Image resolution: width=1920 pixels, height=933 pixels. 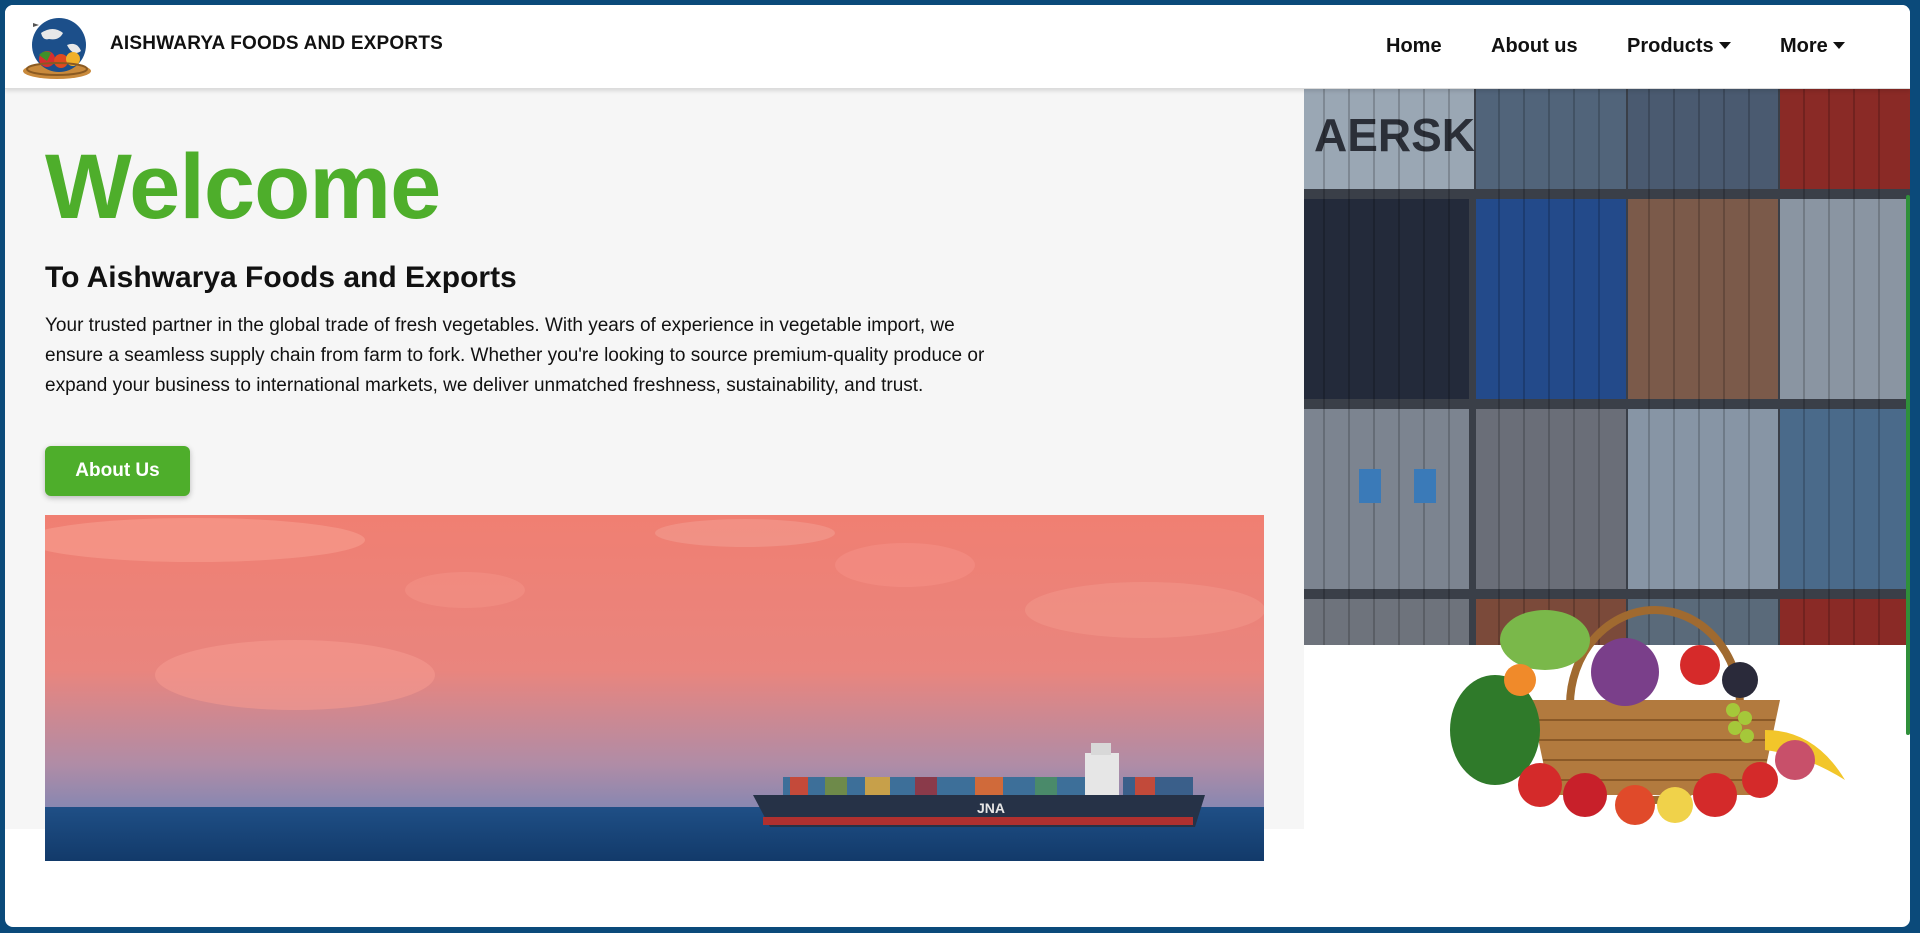 I want to click on nav-about-label: About us, so click(x=1534, y=46).